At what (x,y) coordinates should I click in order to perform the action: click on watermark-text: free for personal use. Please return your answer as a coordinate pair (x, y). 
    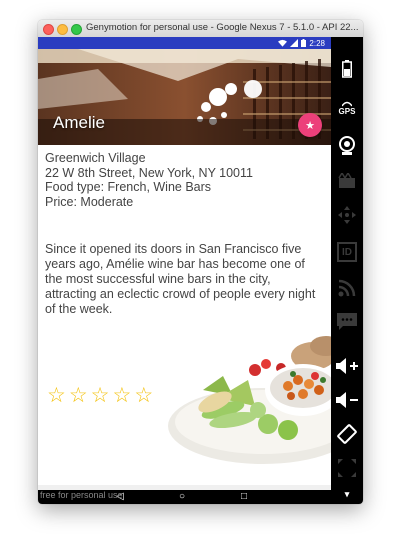
    Looking at the image, I should click on (81, 495).